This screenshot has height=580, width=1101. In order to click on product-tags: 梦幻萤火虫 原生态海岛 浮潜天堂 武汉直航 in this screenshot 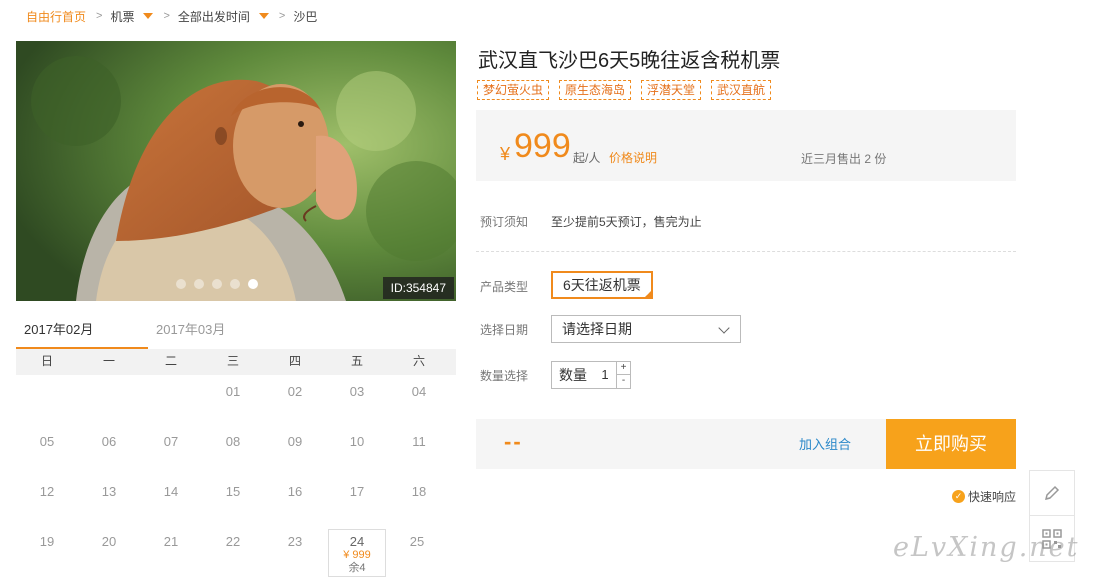, I will do `click(624, 90)`.